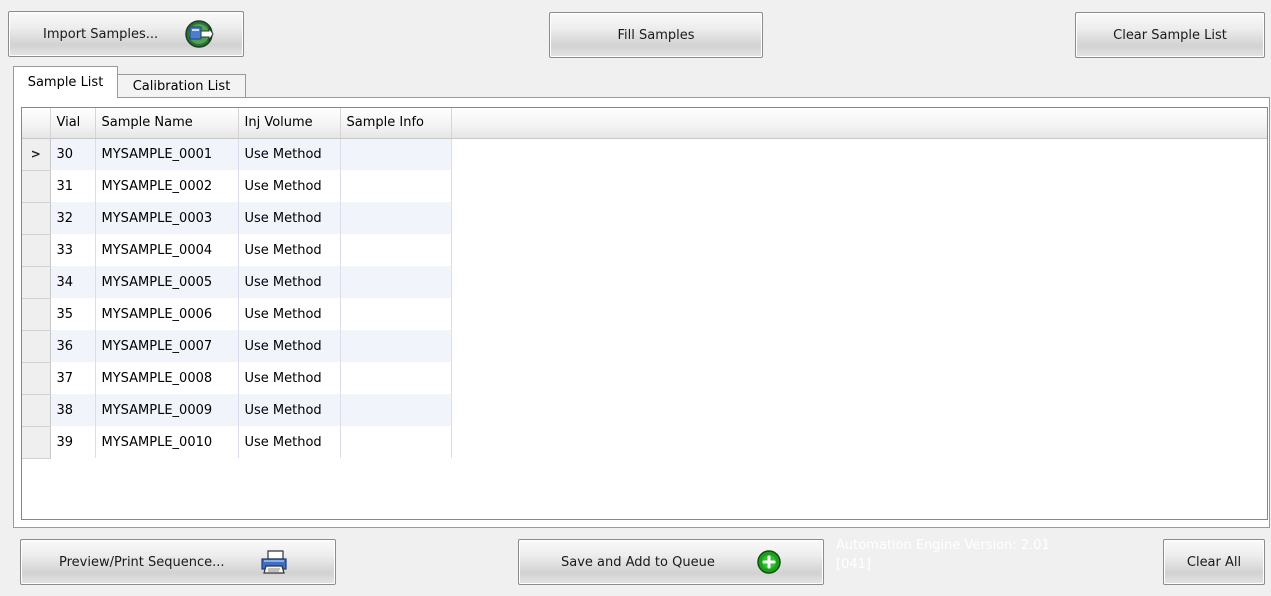  What do you see at coordinates (167, 154) in the screenshot?
I see `cell-sample-name: MYSAMPLE_0001` at bounding box center [167, 154].